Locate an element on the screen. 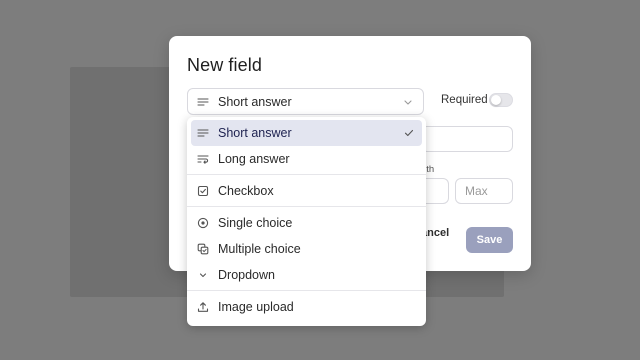  option-single-choice: Single choice is located at coordinates (306, 223).